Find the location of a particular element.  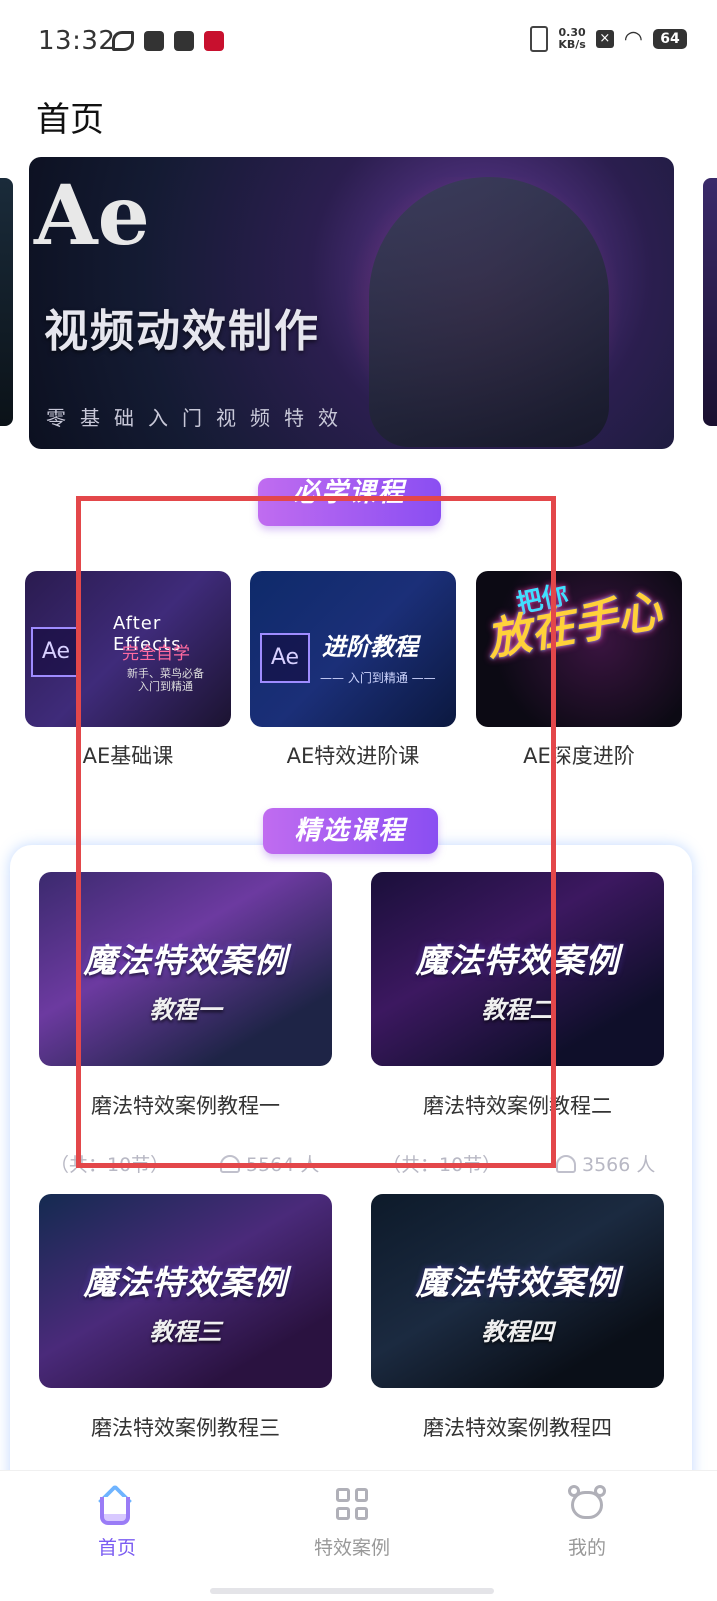

network-speed: 0.30 KB/s is located at coordinates (572, 38).